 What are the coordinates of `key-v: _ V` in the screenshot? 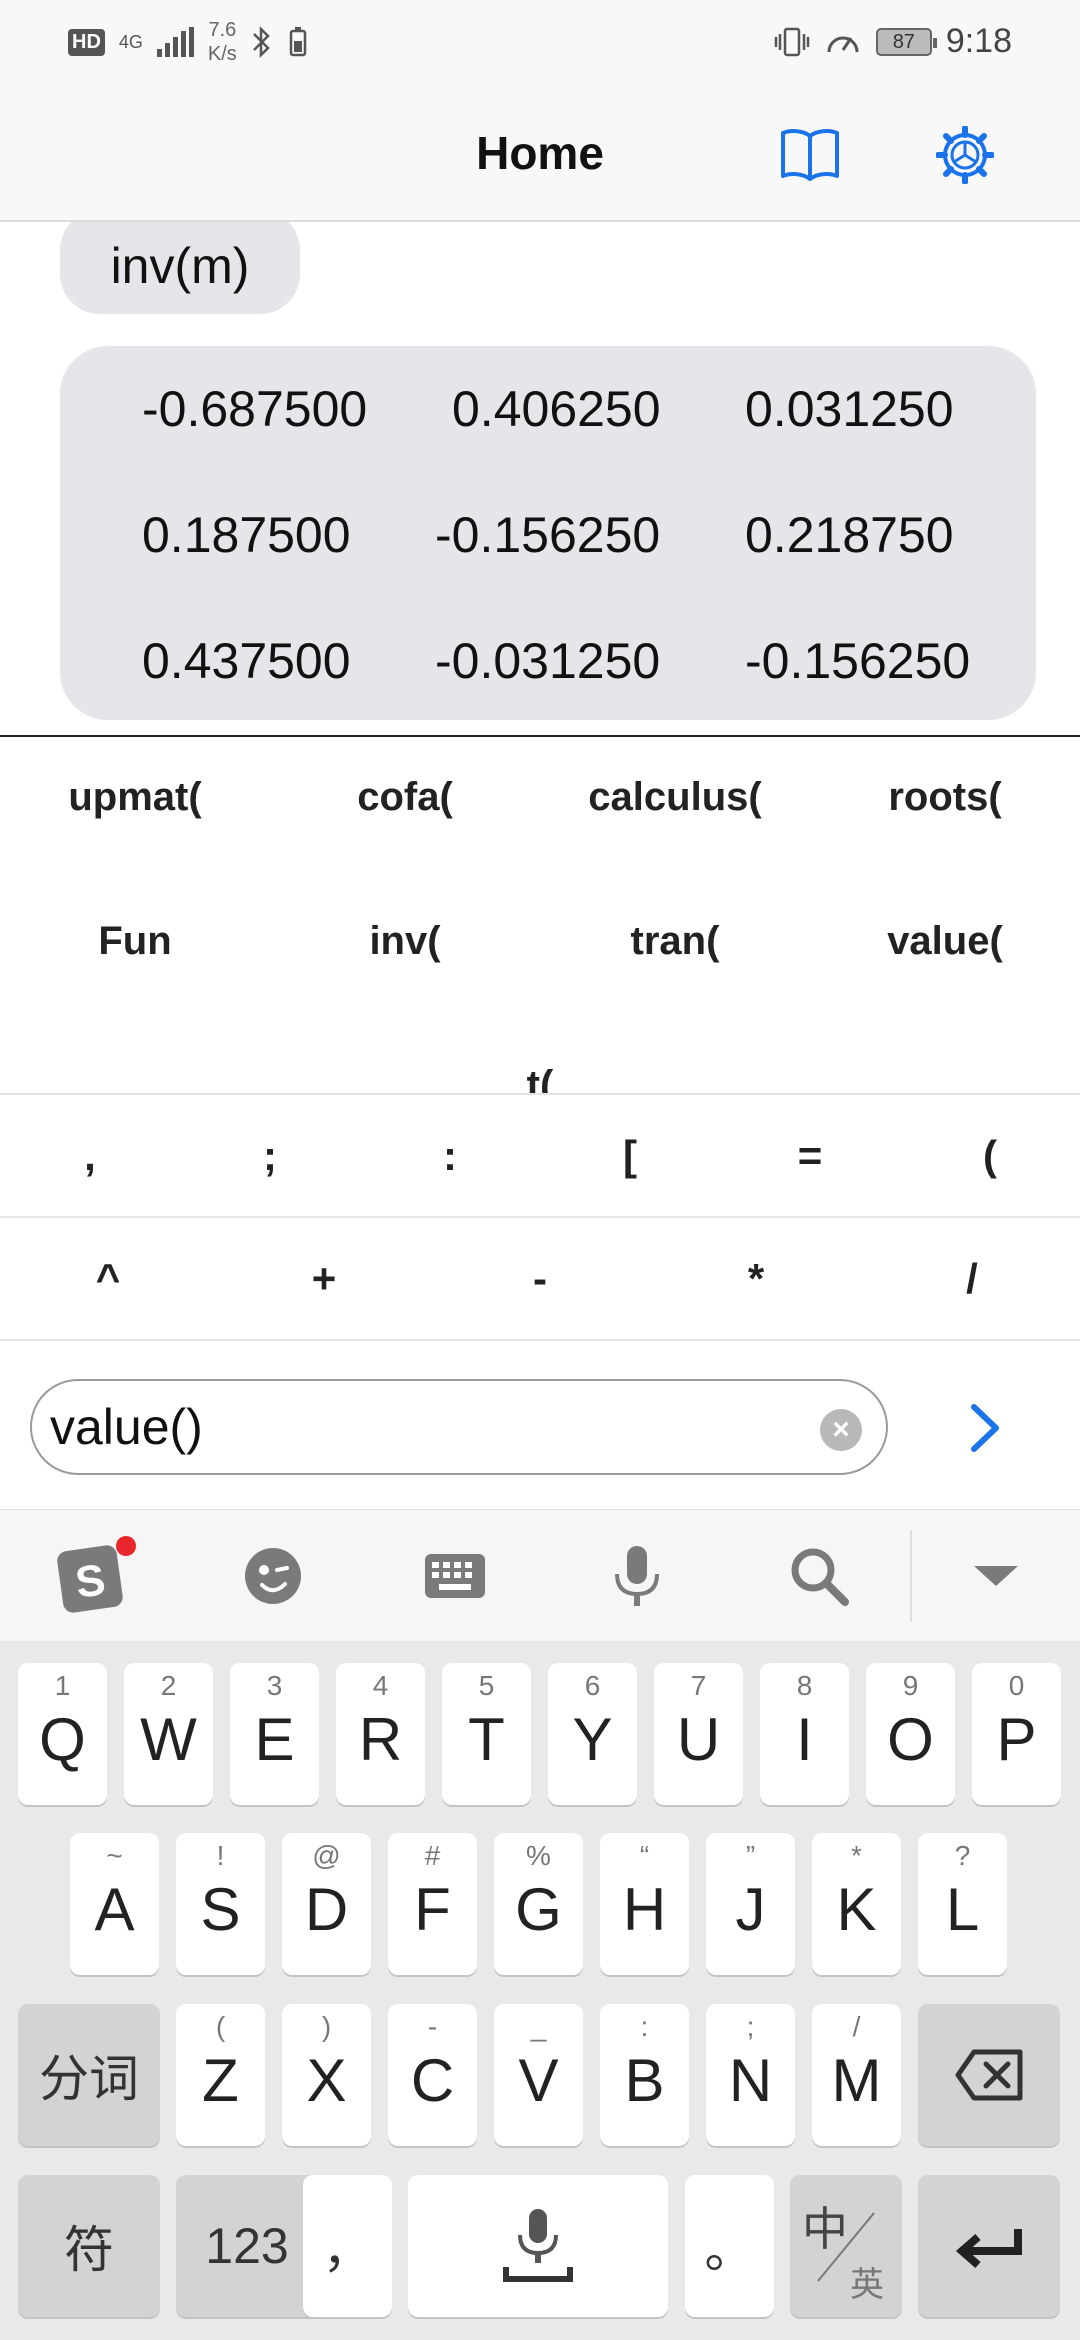 It's located at (538, 2075).